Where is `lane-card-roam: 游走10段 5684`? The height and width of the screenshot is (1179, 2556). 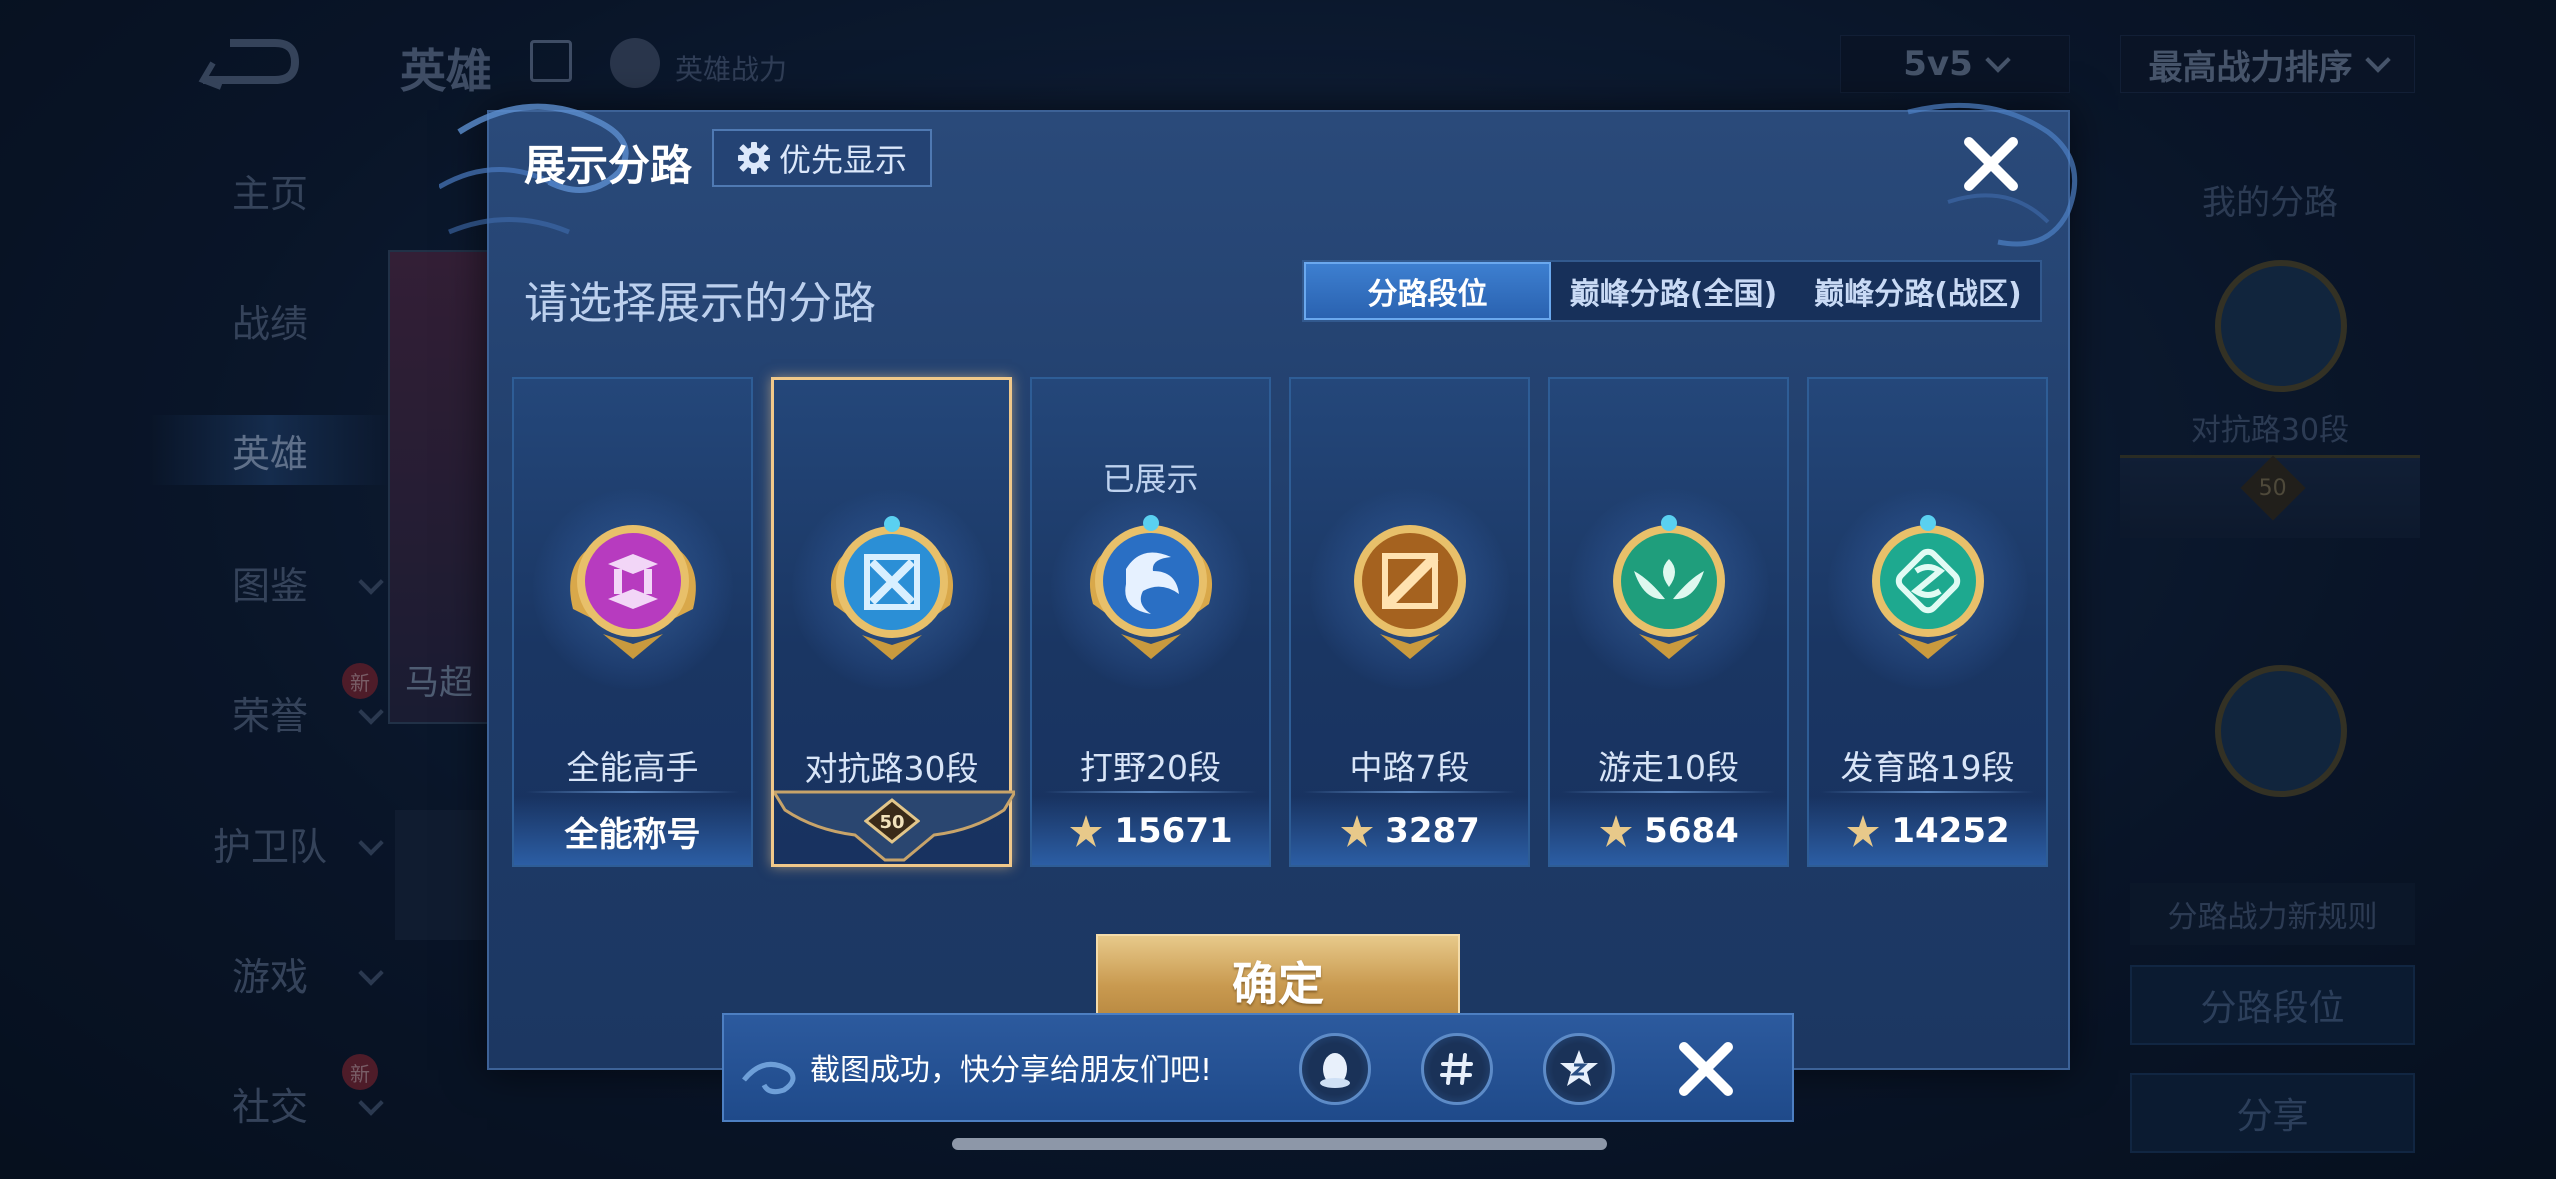 lane-card-roam: 游走10段 5684 is located at coordinates (1668, 622).